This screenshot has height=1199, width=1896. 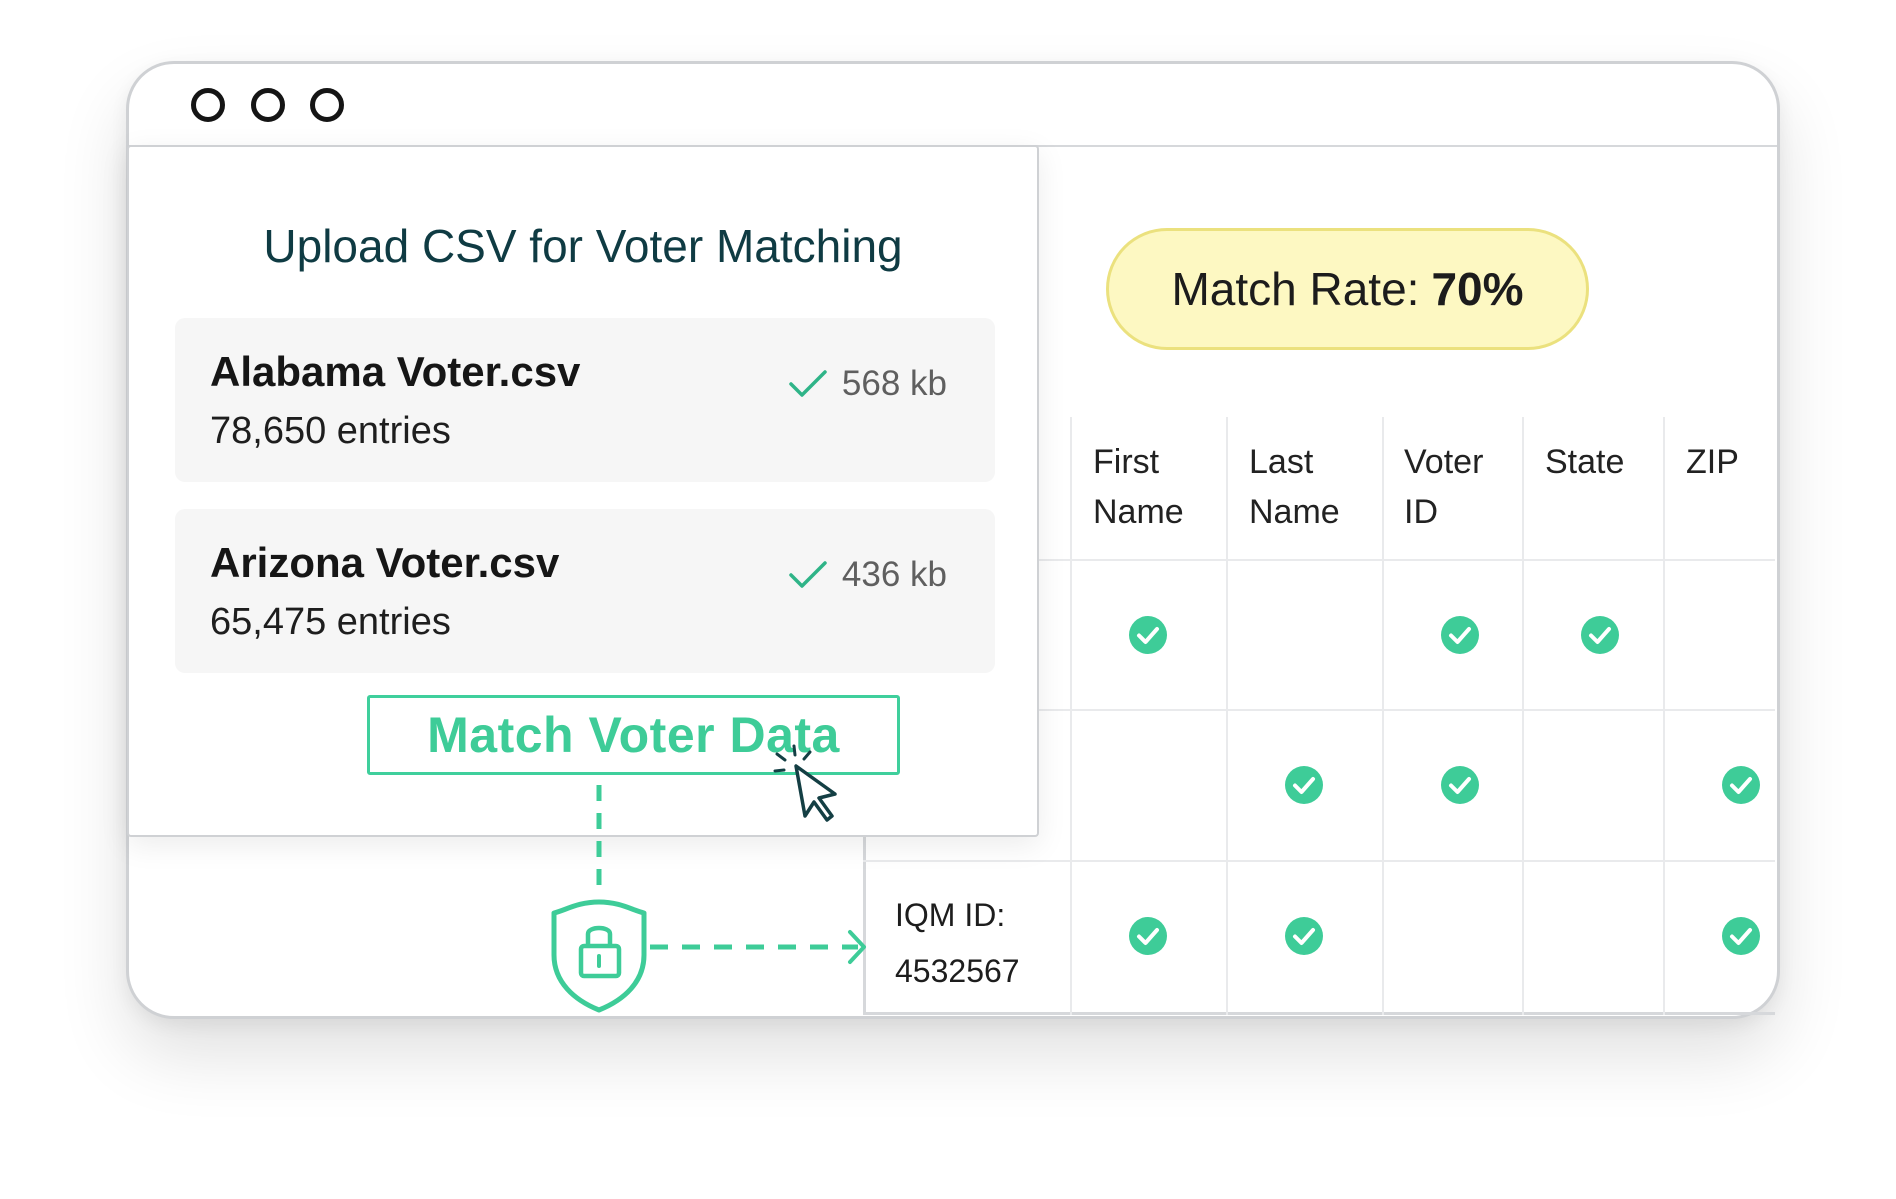 What do you see at coordinates (599, 956) in the screenshot?
I see `shield-lock-icon` at bounding box center [599, 956].